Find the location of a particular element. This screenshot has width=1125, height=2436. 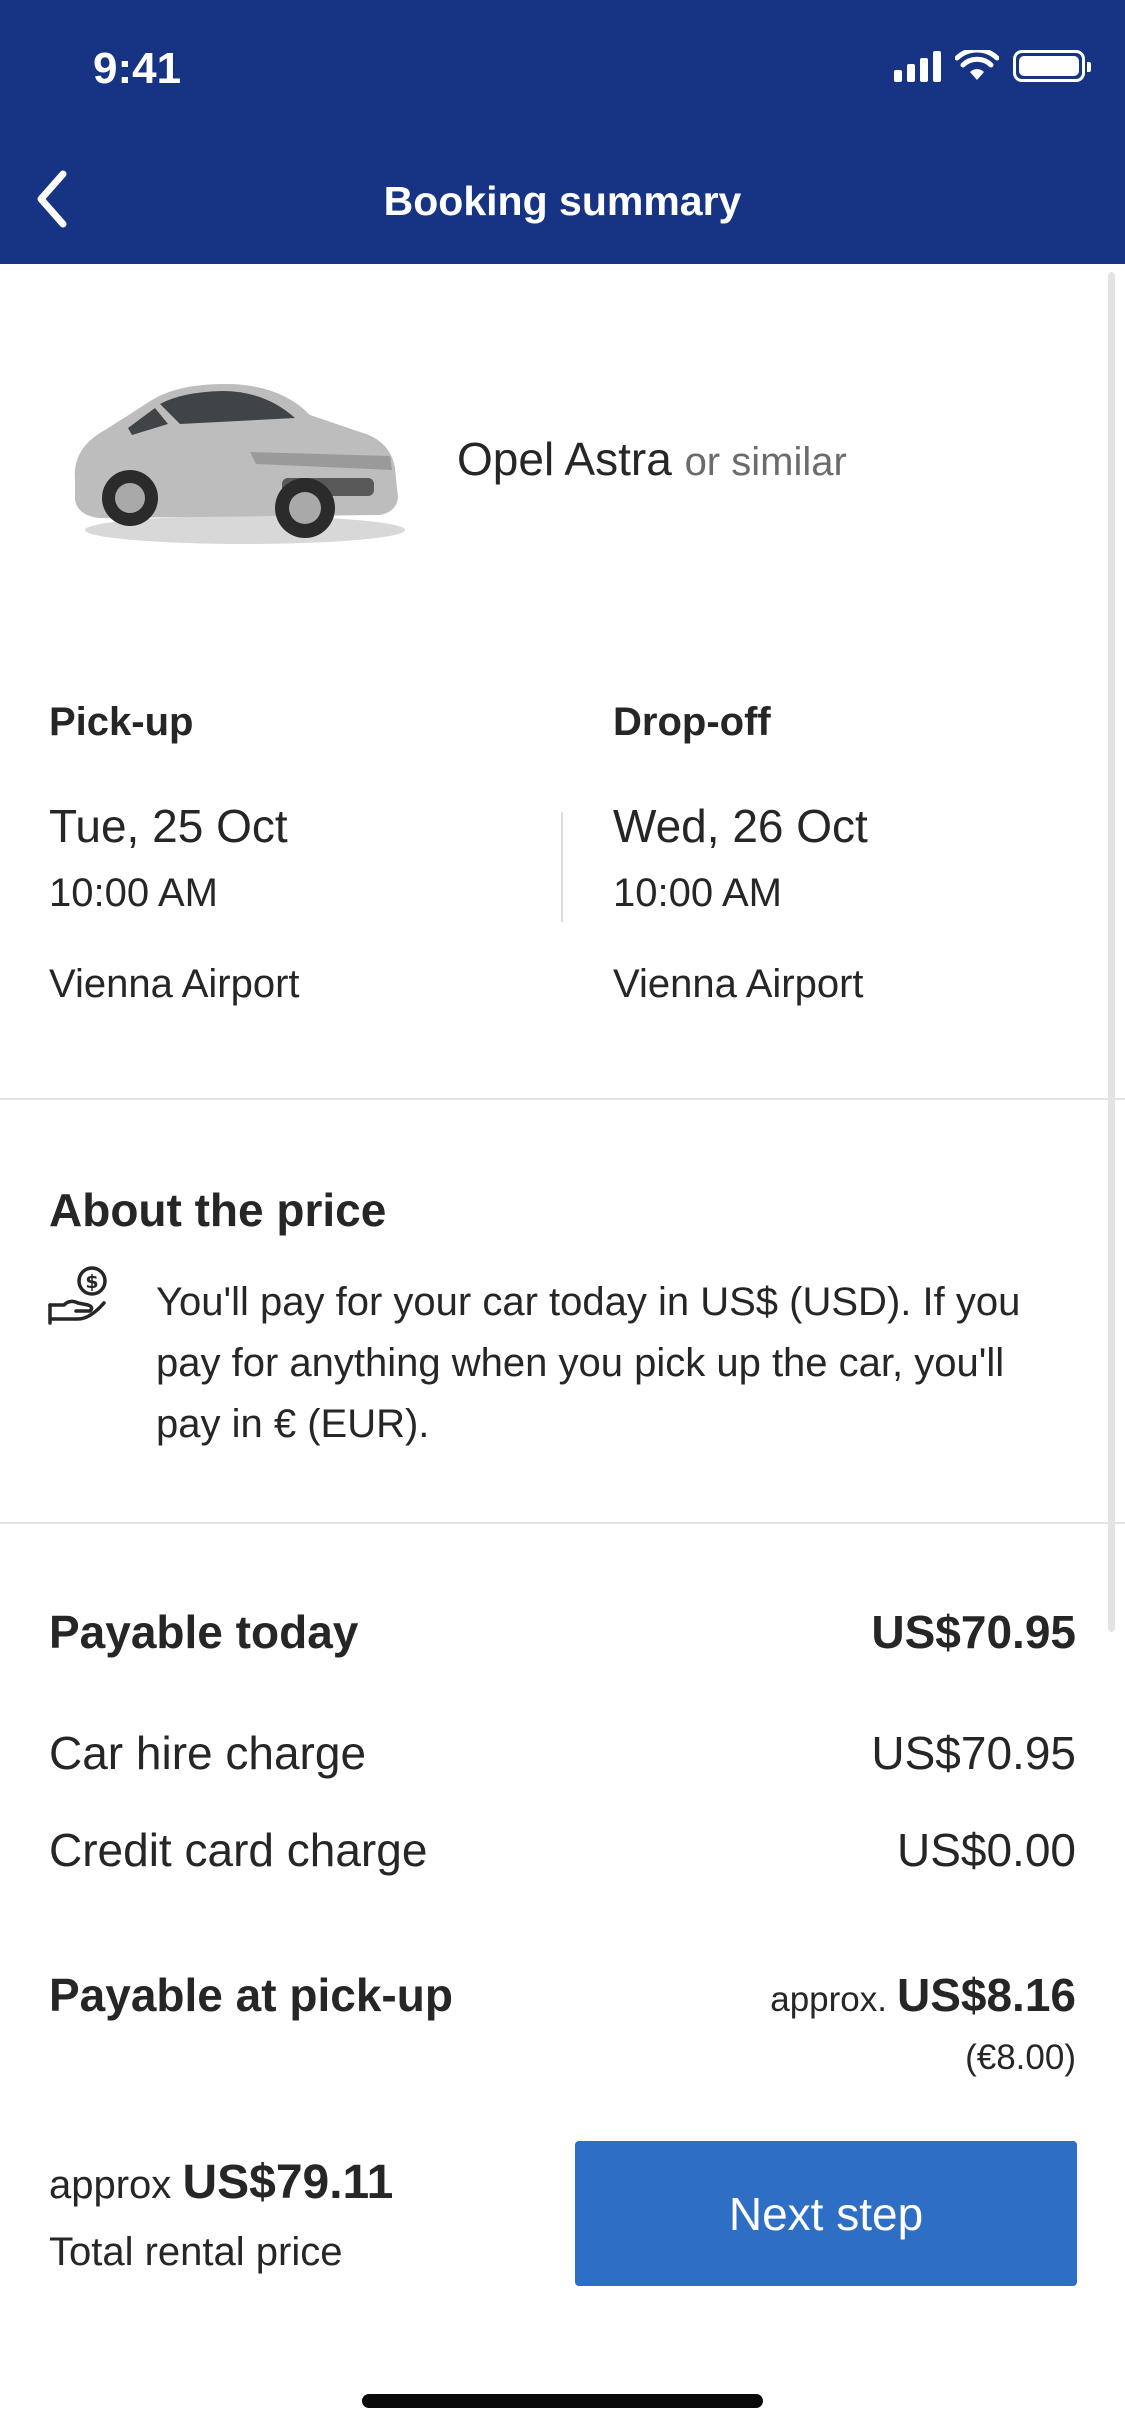

dropoff-location: Vienna Airport is located at coordinates (738, 984).